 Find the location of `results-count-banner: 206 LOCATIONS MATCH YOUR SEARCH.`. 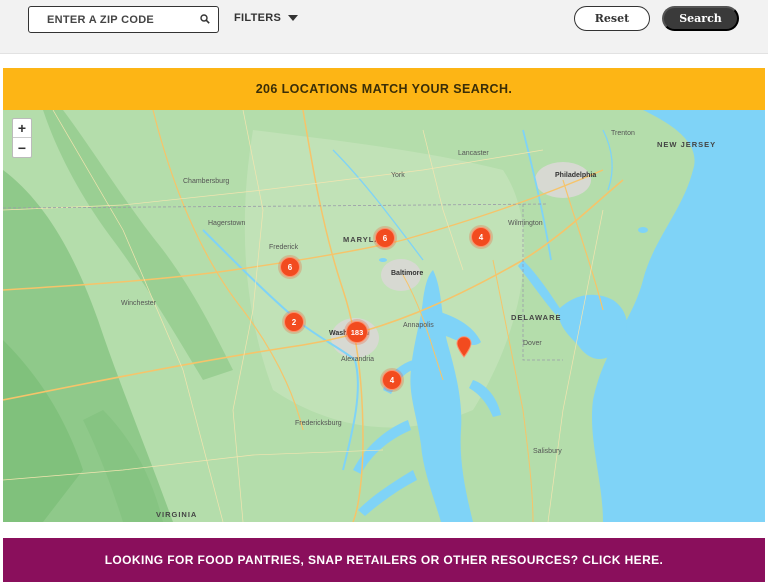

results-count-banner: 206 LOCATIONS MATCH YOUR SEARCH. is located at coordinates (384, 89).